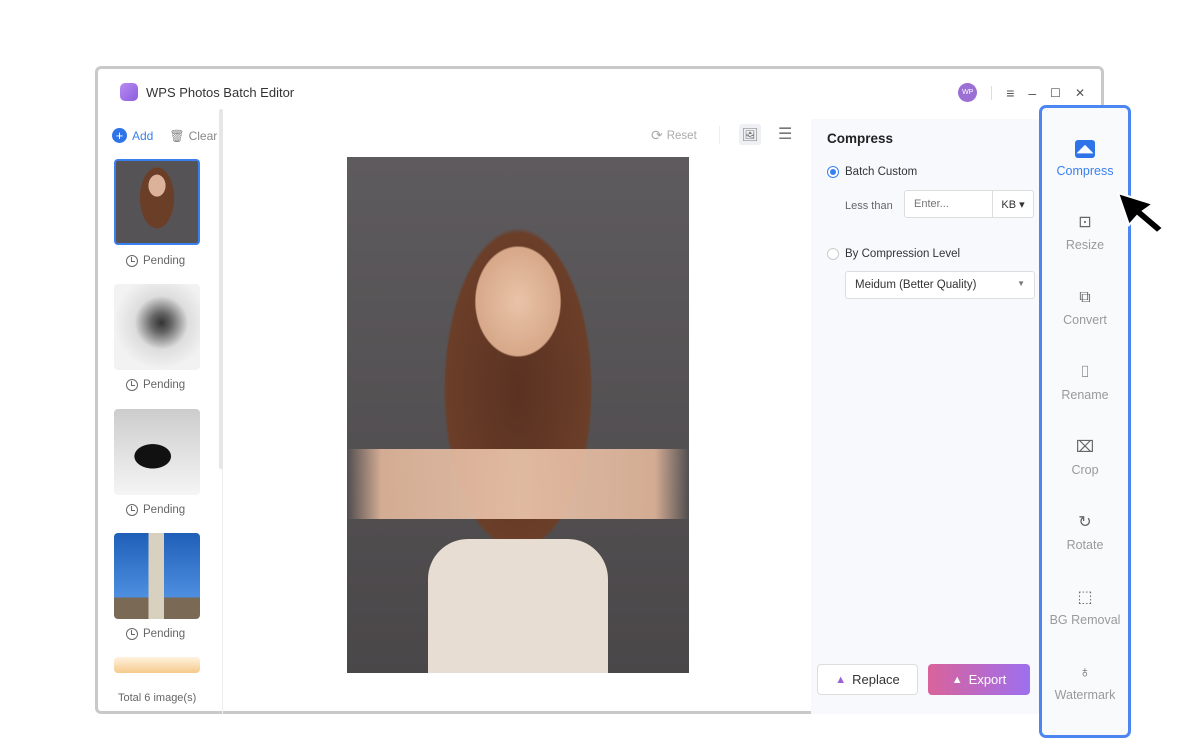 The height and width of the screenshot is (750, 1200). I want to click on chevron-down-icon: ▼, so click(1021, 283).